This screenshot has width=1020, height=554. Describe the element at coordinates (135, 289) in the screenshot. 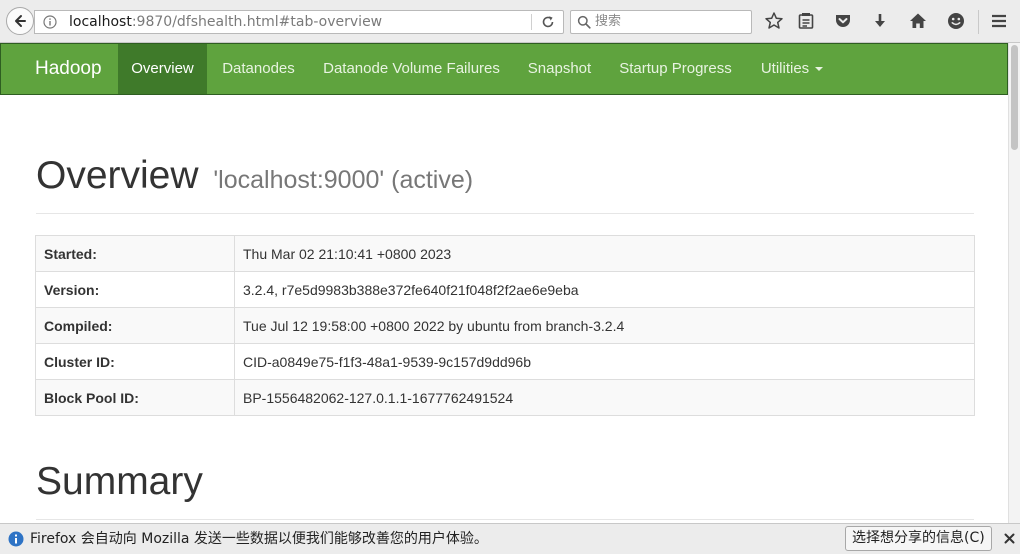

I see `row-key-version: Version:` at that location.